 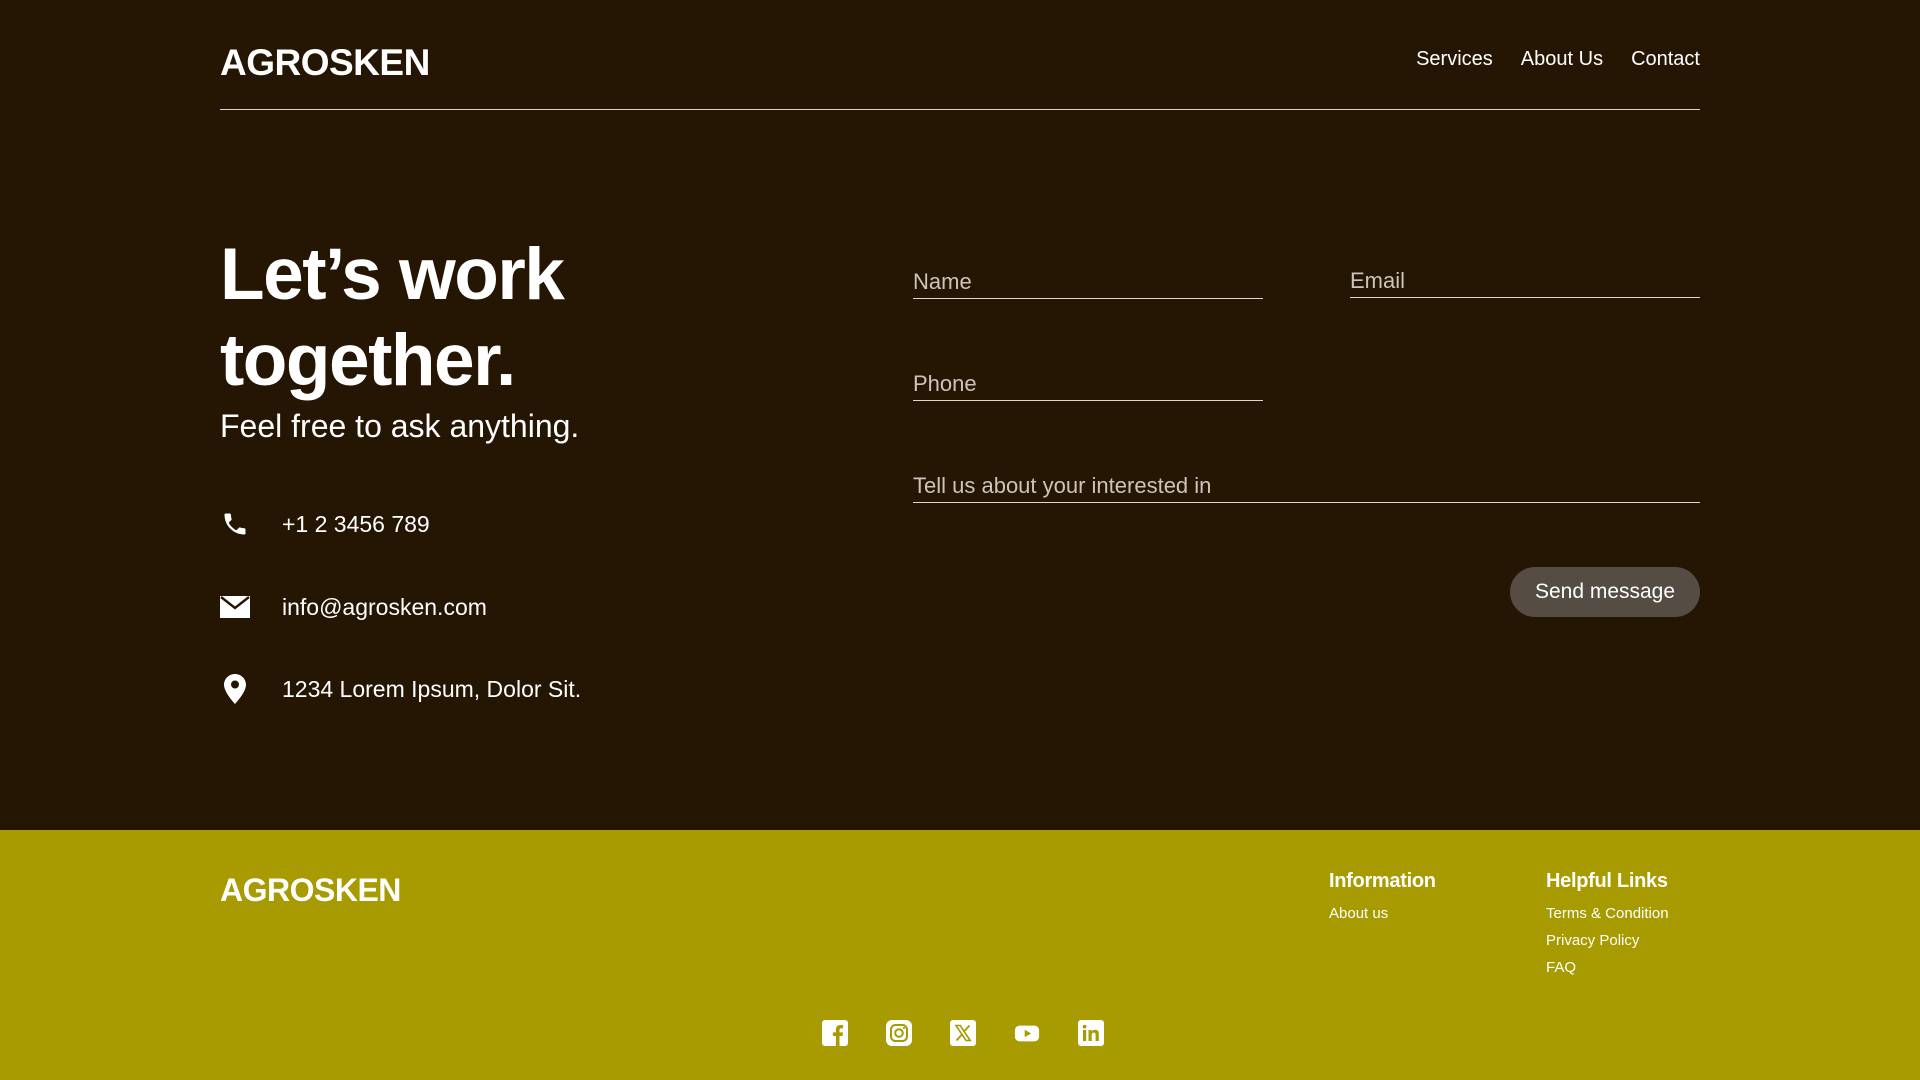 I want to click on facebook-icon, so click(x=835, y=1033).